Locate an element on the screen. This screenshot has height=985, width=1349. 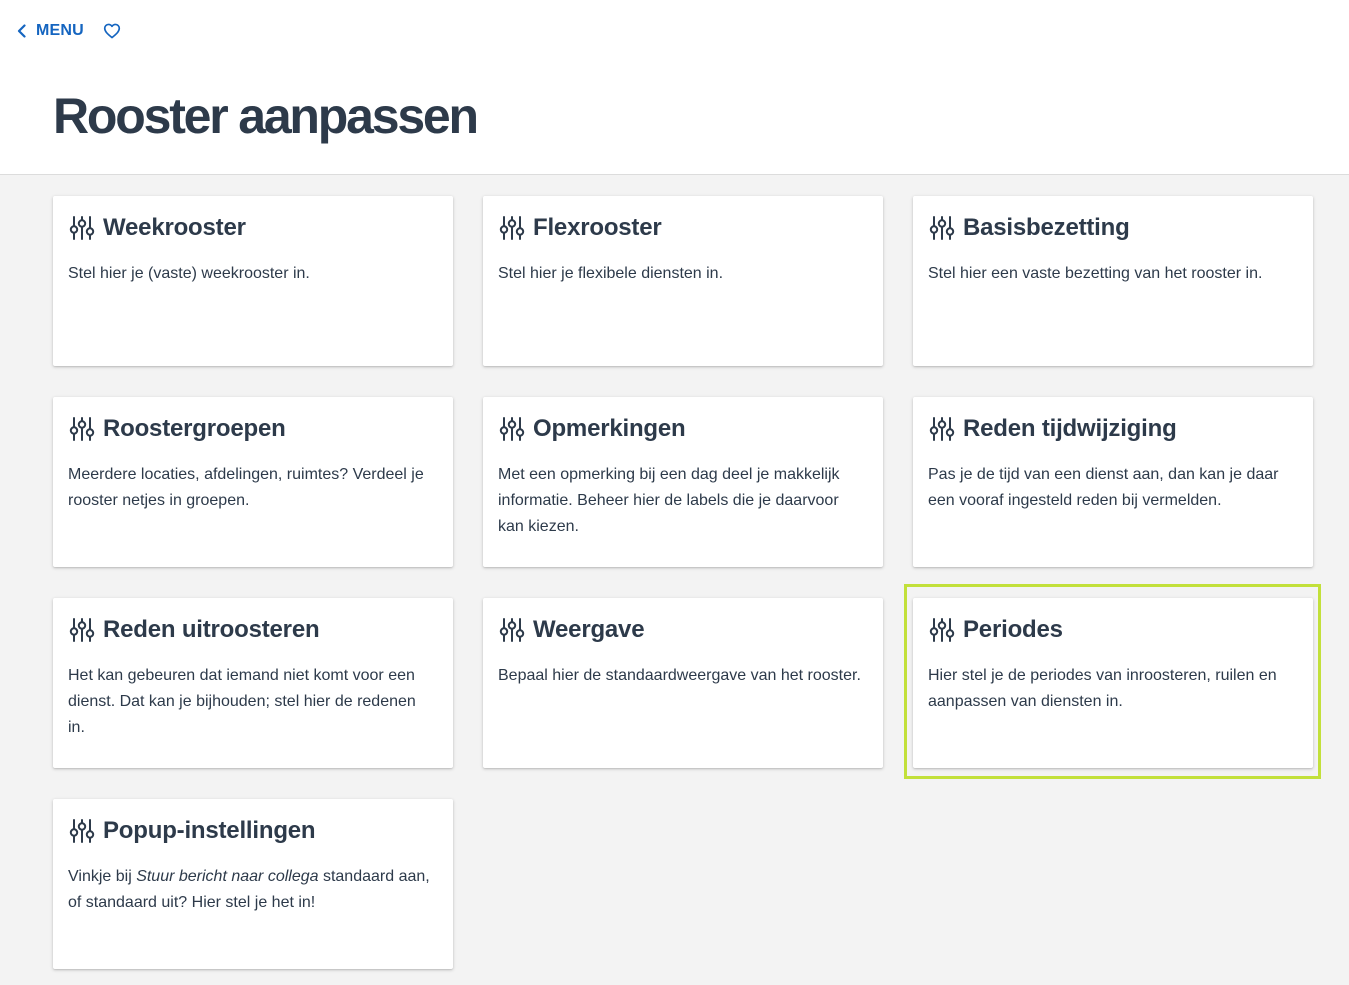
card-description-text: Vinkje bij is located at coordinates (102, 876).